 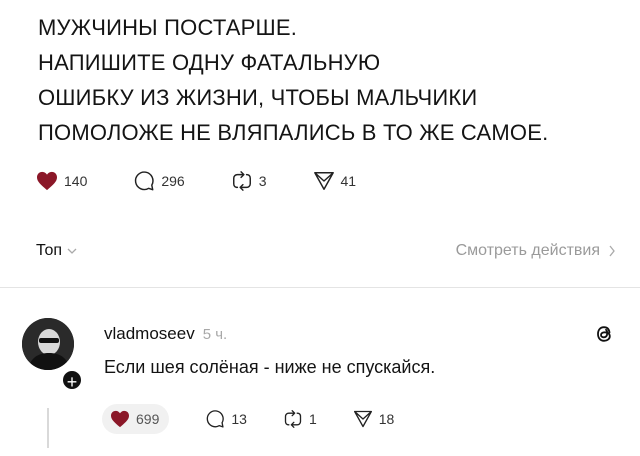 What do you see at coordinates (335, 181) in the screenshot?
I see `post-share-button: 41` at bounding box center [335, 181].